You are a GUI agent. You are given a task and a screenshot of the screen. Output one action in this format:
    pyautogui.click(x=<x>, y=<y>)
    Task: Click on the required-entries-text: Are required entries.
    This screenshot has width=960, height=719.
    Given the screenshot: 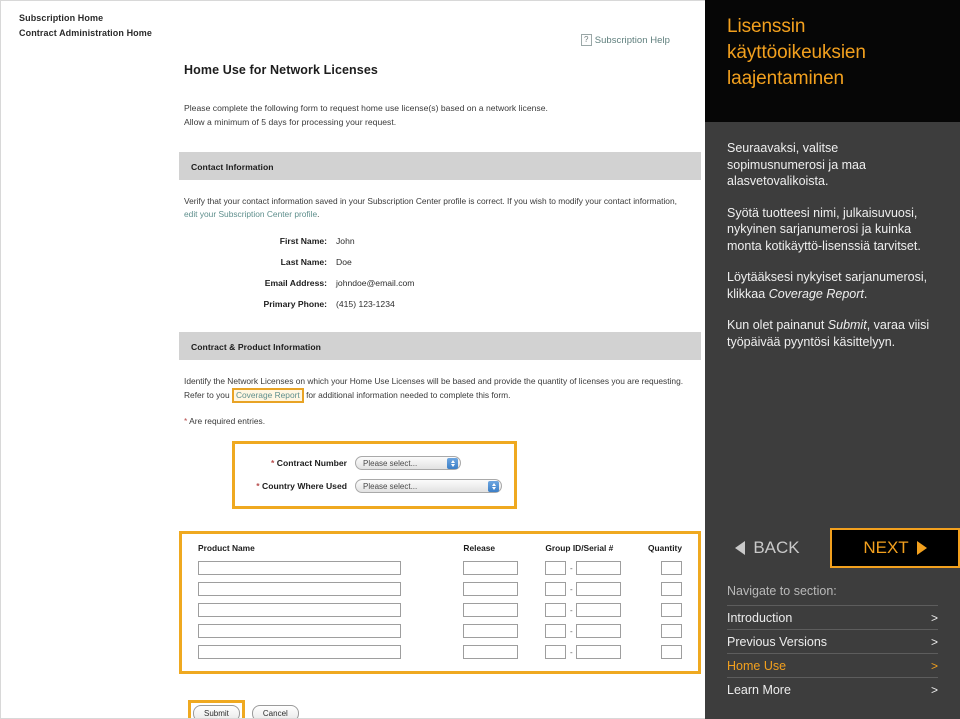 What is the action you would take?
    pyautogui.click(x=227, y=421)
    